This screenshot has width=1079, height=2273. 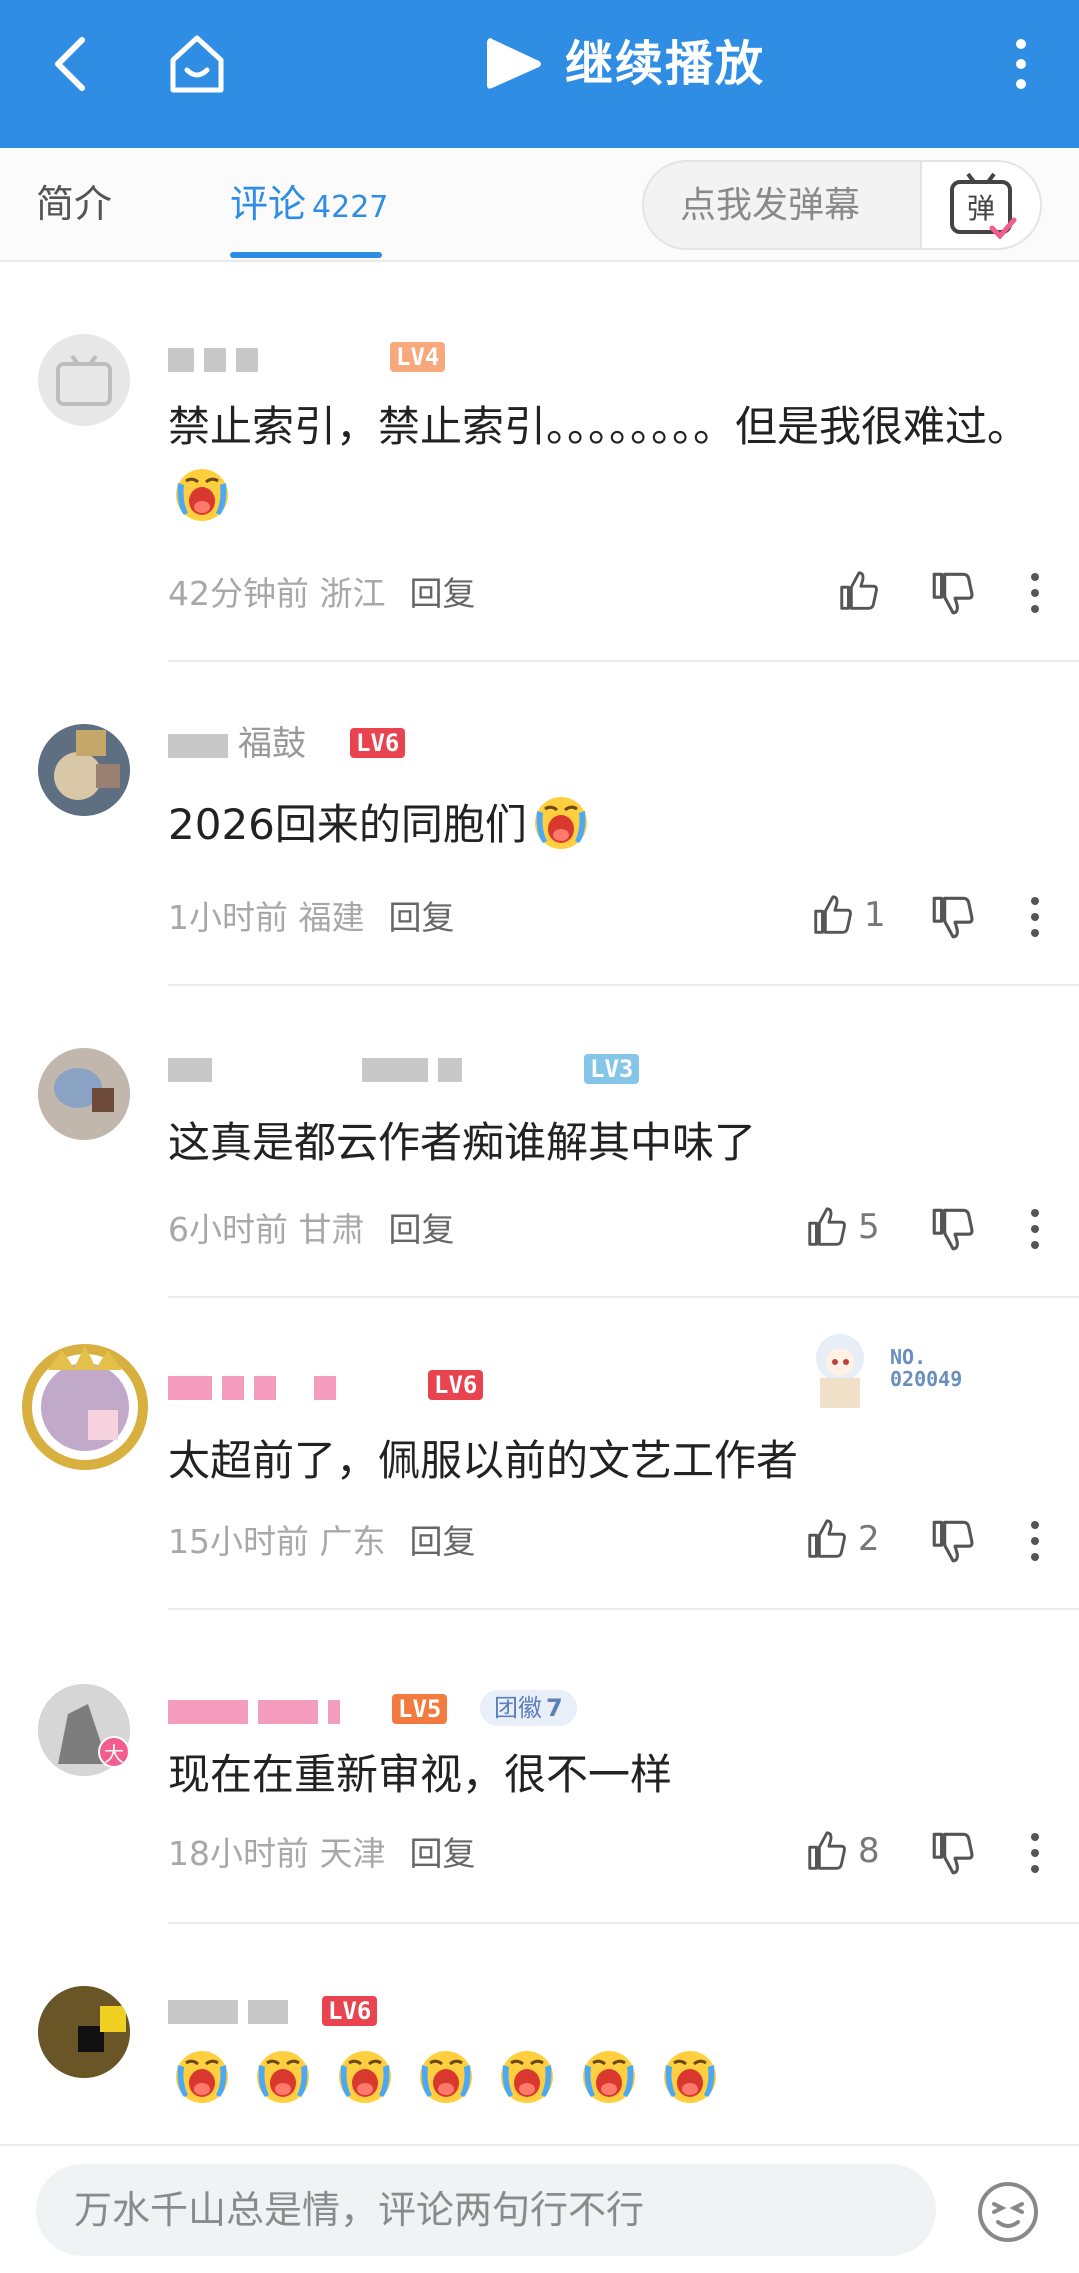 I want to click on comment-meta: 42分钟前 浙江 回复, so click(x=322, y=593).